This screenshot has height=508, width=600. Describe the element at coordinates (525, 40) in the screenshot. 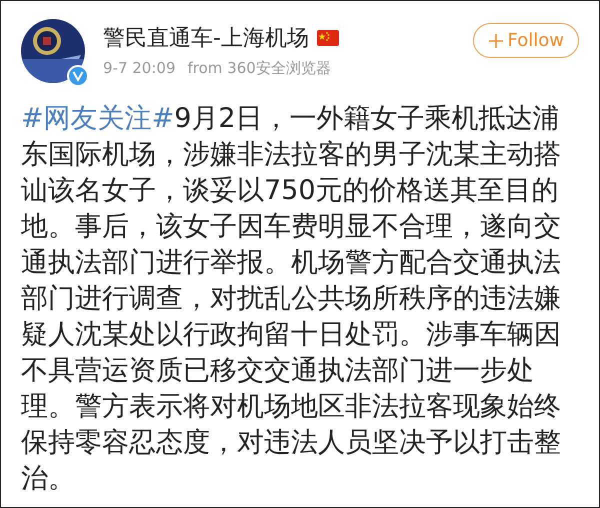

I see `follow-button: Follow` at that location.